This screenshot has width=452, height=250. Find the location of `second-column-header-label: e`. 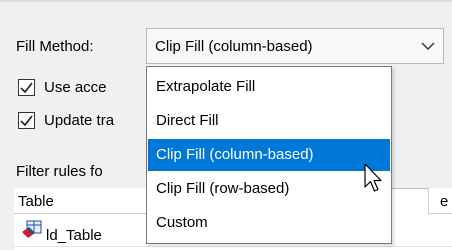

second-column-header-label: e is located at coordinates (444, 201).